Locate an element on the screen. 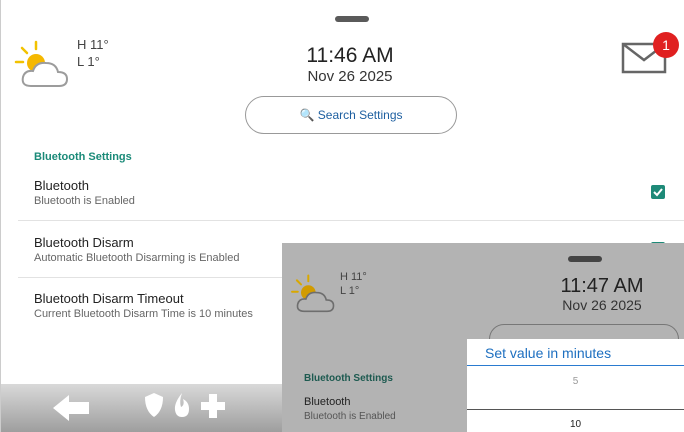  setting-row-bluetooth: Bluetooth Bluetooth is Enabled is located at coordinates (351, 194).